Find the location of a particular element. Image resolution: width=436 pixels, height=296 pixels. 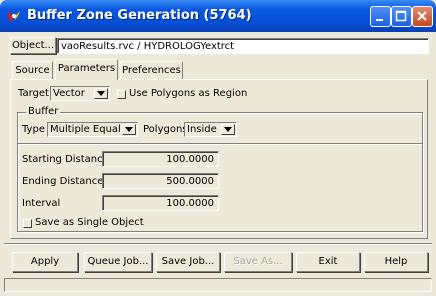

ending-distance-field: 500.0000 is located at coordinates (160, 181).